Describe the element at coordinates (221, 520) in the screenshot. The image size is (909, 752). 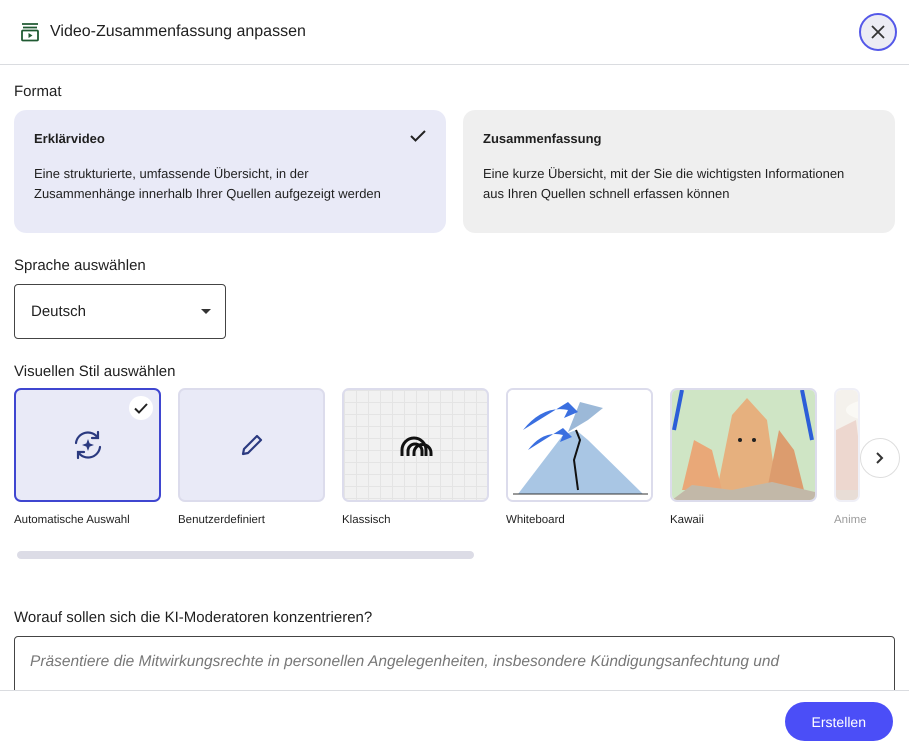
I see `style-label: Benutzerdefiniert` at that location.